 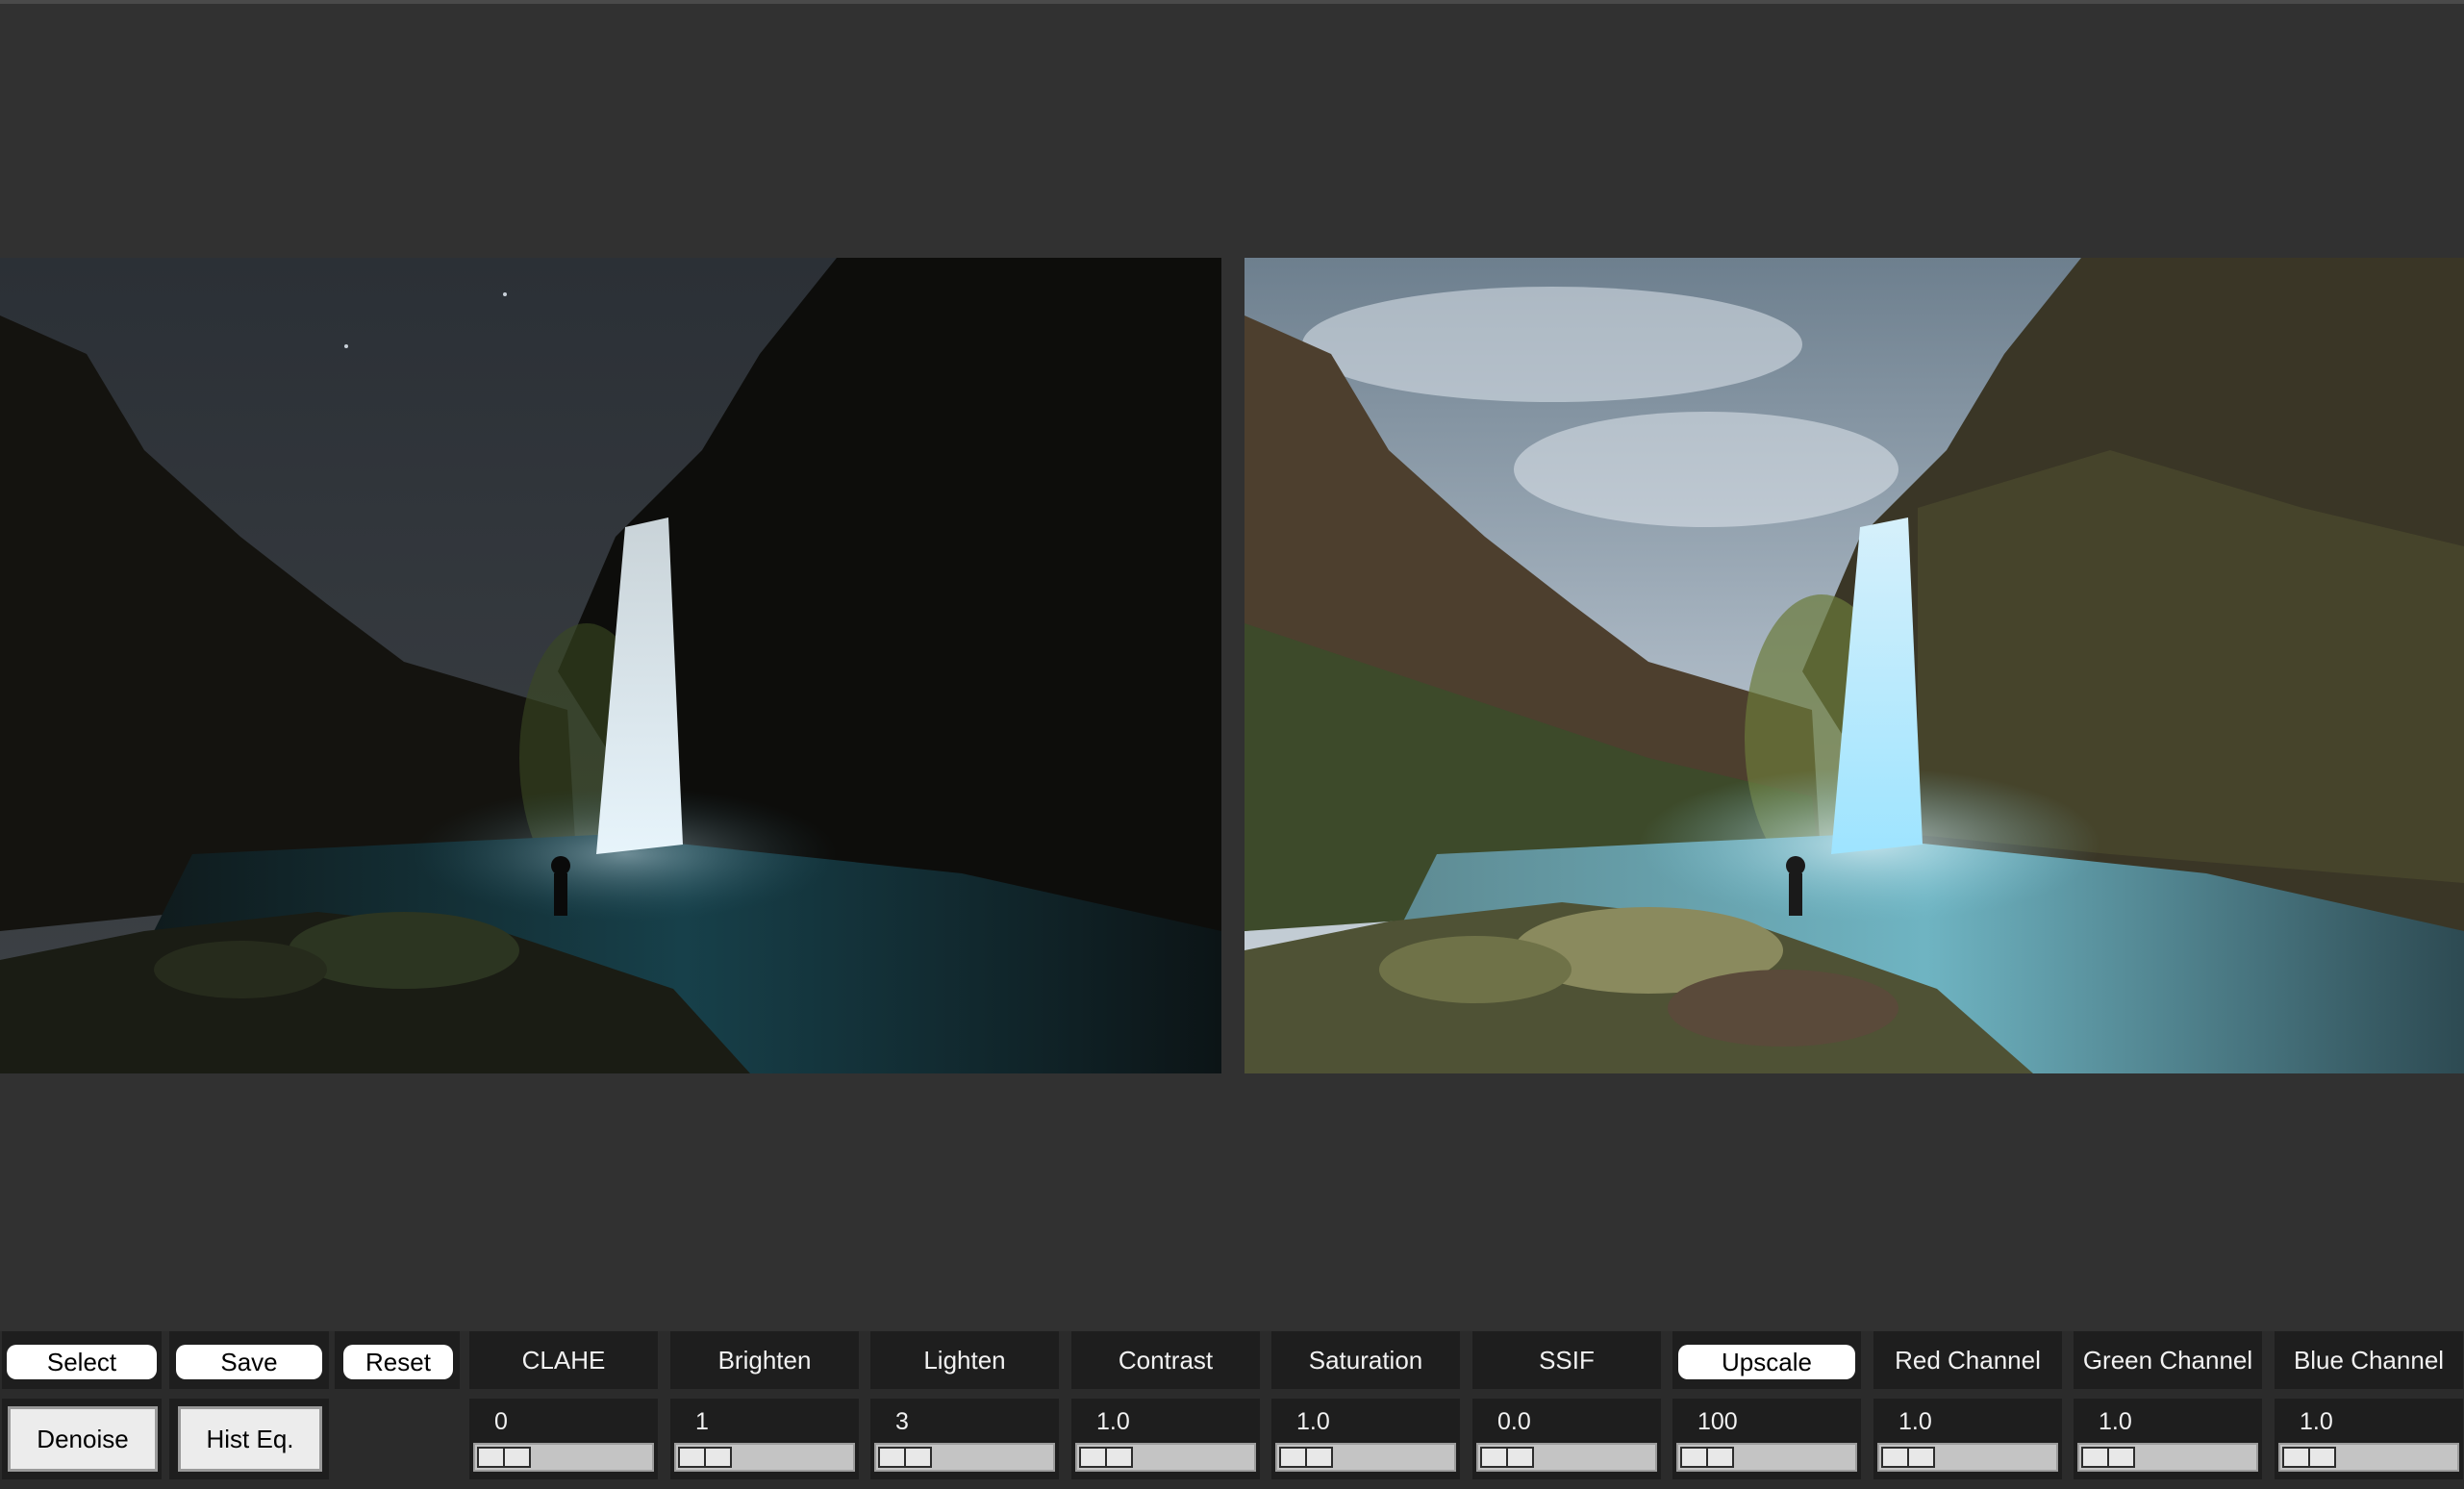 I want to click on param-header-green-channel: Green Channel, so click(x=2168, y=1360).